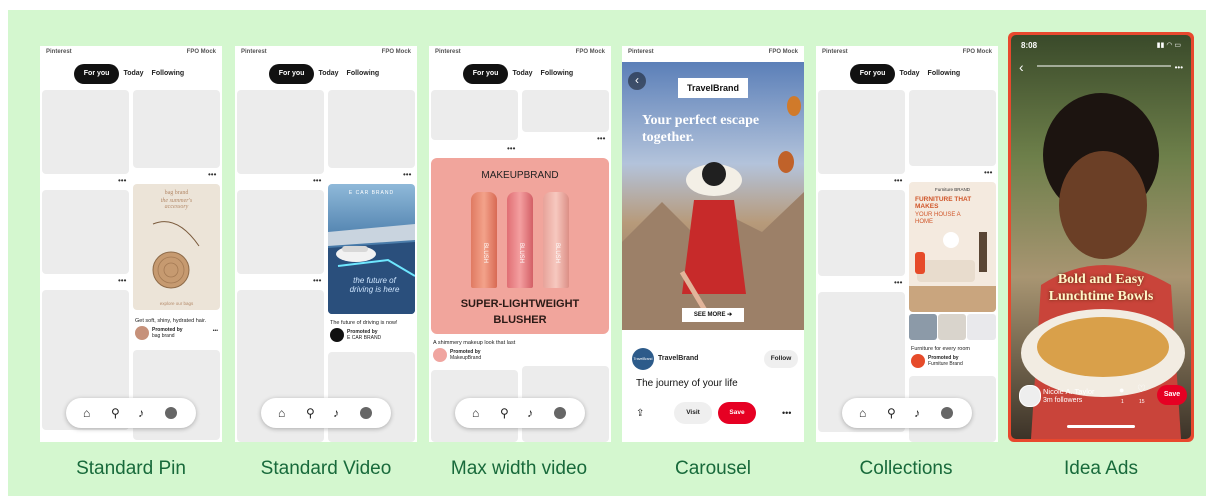 The image size is (1206, 498). Describe the element at coordinates (940, 349) in the screenshot. I see `pin-title: Furniture for every room` at that location.